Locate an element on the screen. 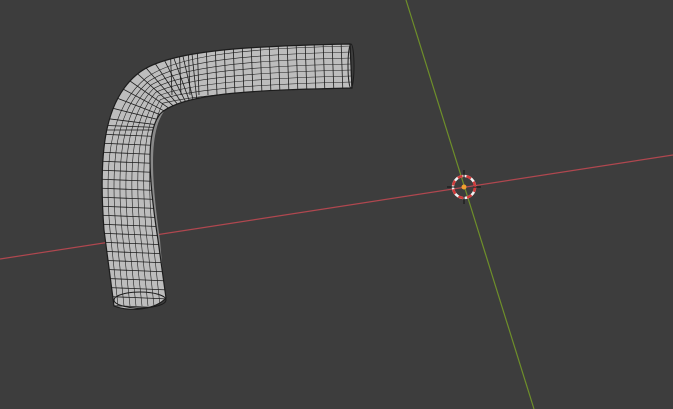  object-origin-dot is located at coordinates (464, 187).